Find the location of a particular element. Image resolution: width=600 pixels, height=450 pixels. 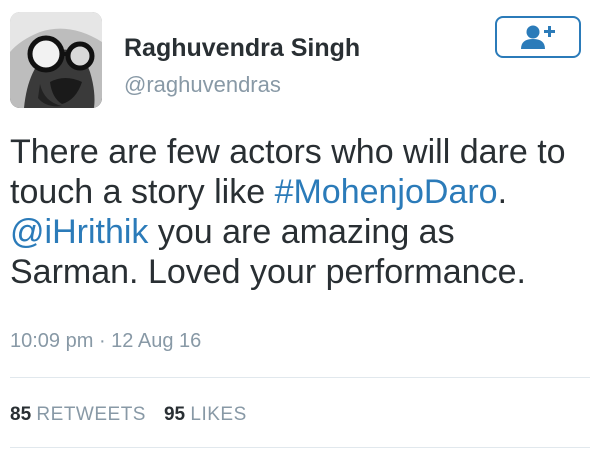

retweets-count: 85 is located at coordinates (20, 414).